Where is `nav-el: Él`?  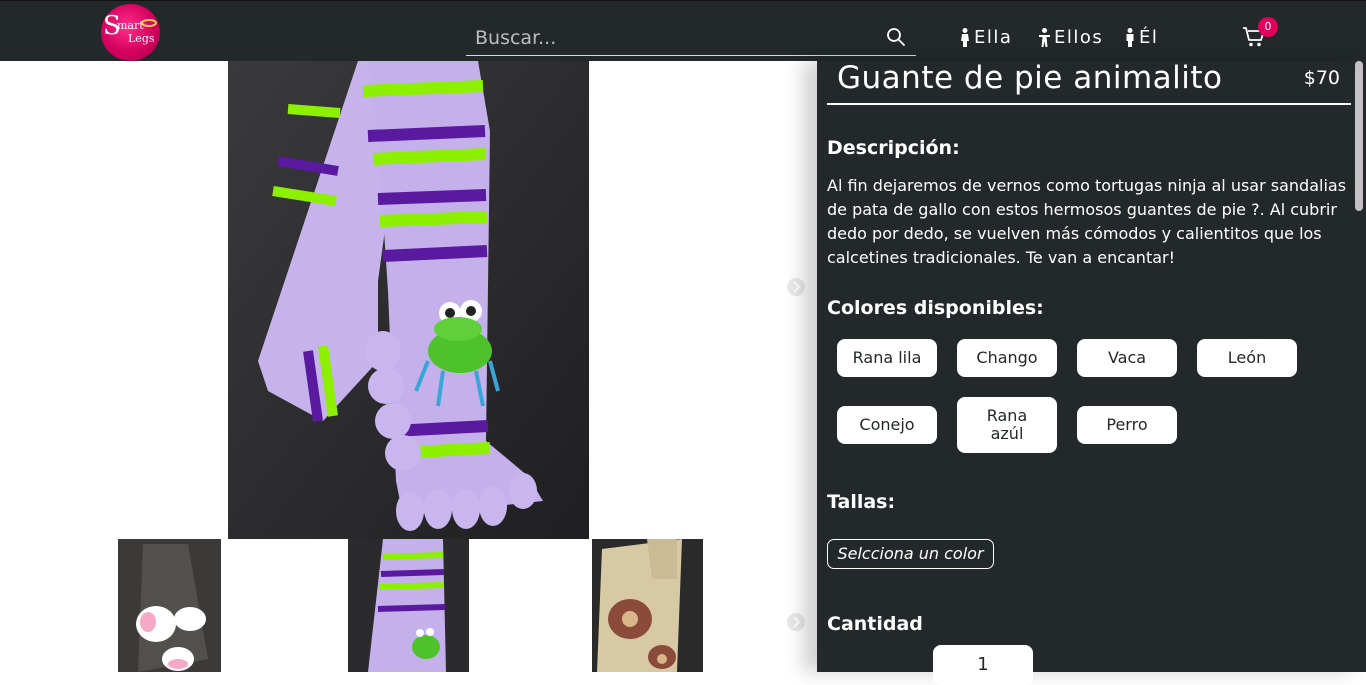
nav-el: Él is located at coordinates (1141, 38).